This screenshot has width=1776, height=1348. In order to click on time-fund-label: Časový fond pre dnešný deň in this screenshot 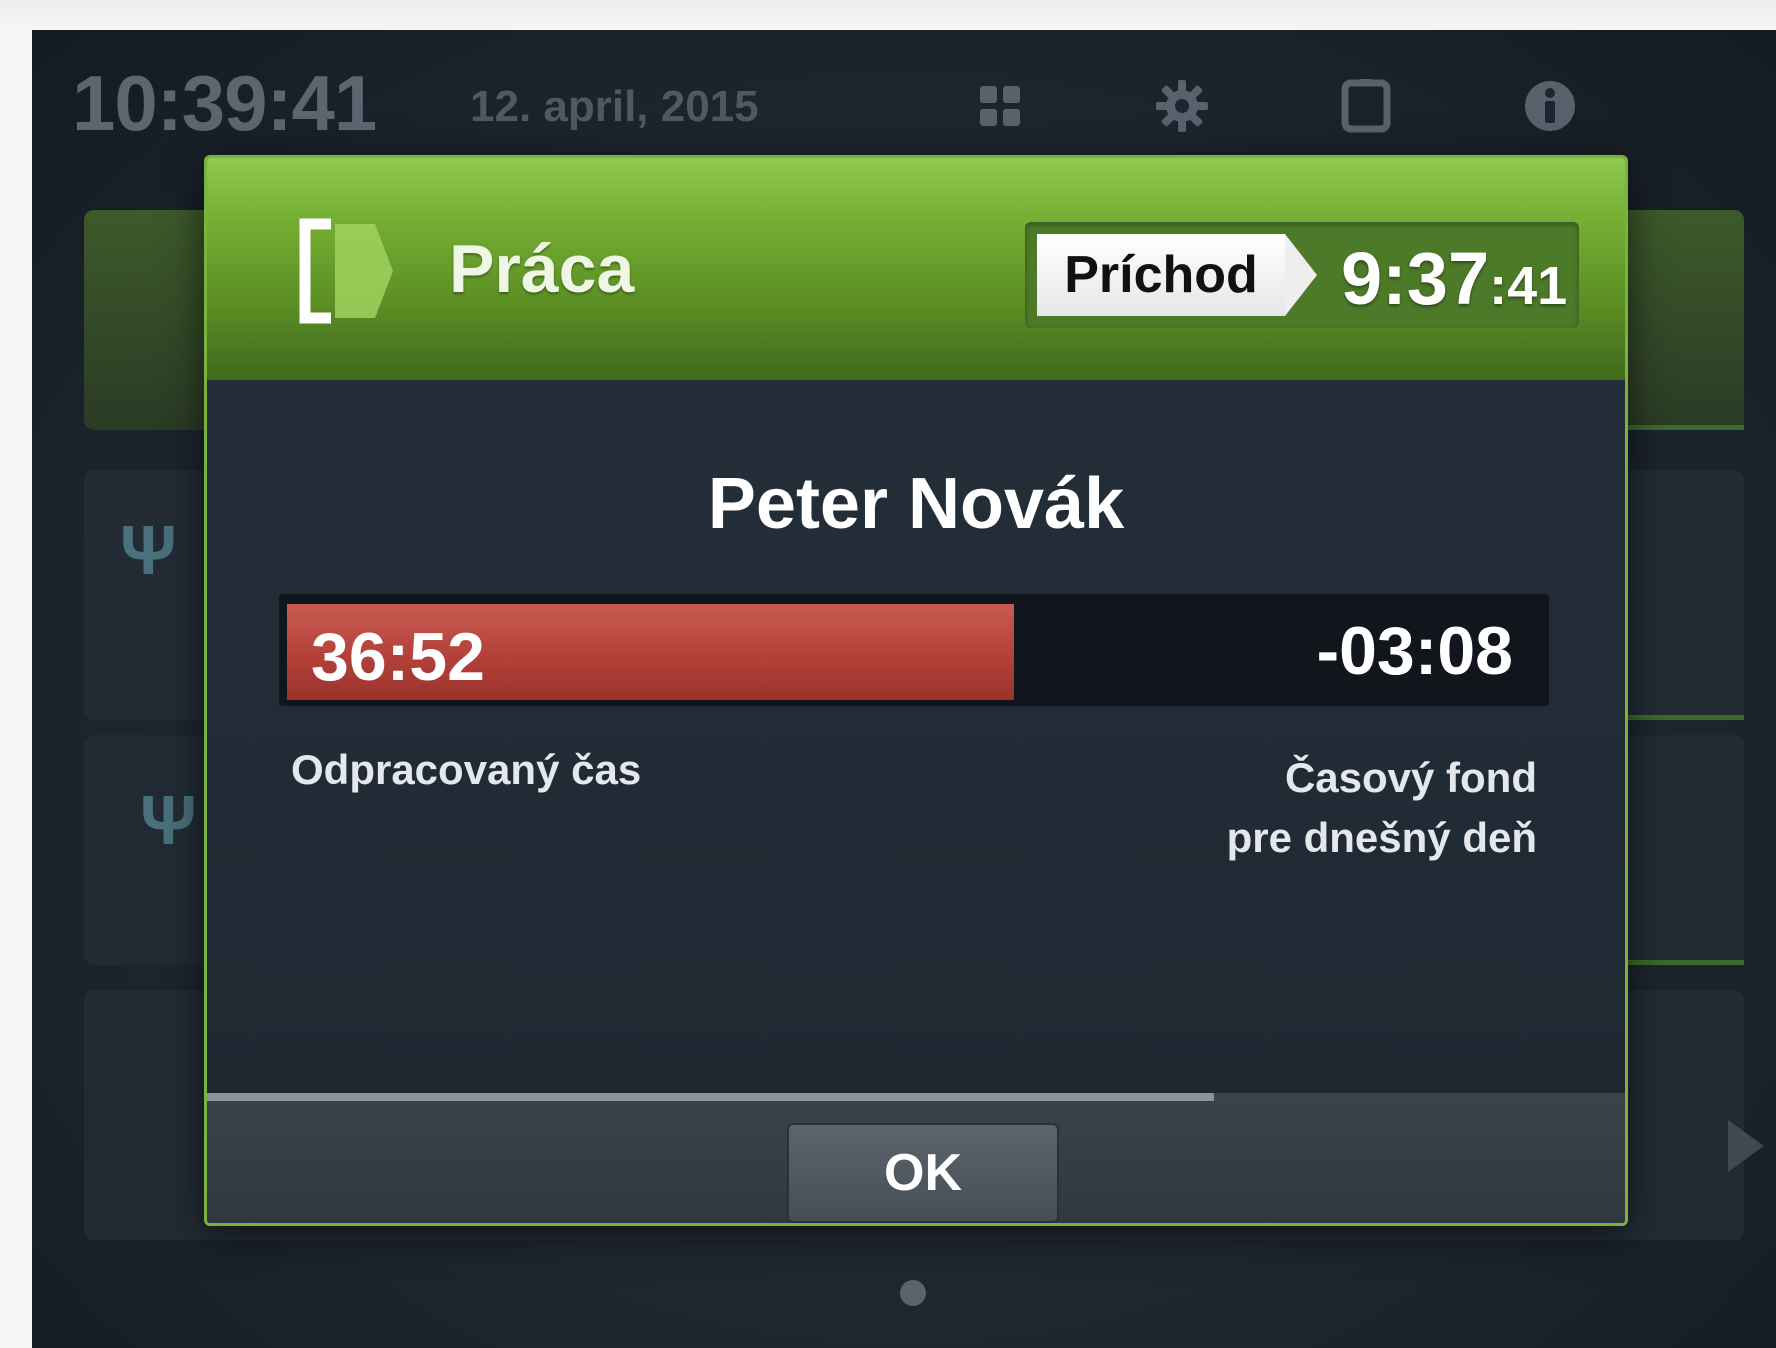, I will do `click(1277, 808)`.